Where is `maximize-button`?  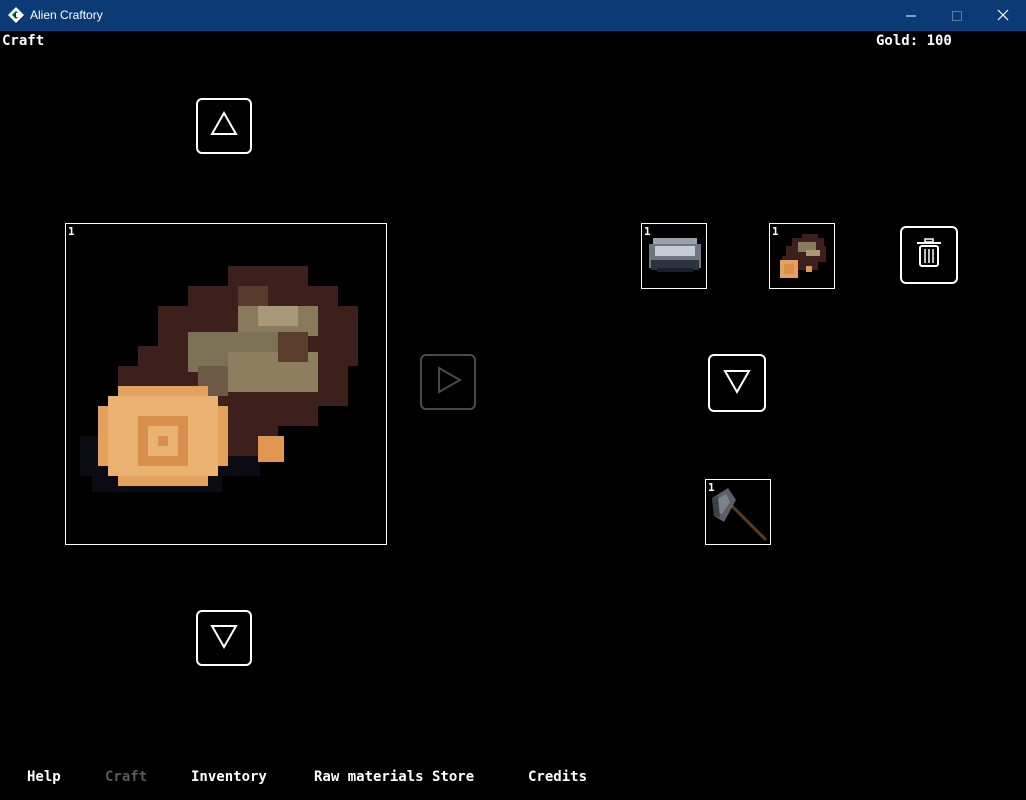 maximize-button is located at coordinates (957, 15).